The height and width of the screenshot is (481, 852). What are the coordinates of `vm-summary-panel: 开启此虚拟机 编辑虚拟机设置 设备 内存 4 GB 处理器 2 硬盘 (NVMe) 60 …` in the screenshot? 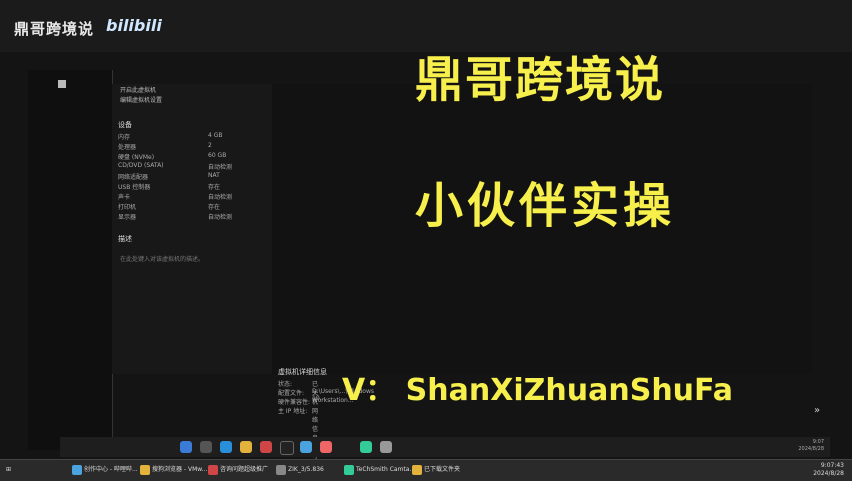 It's located at (192, 229).